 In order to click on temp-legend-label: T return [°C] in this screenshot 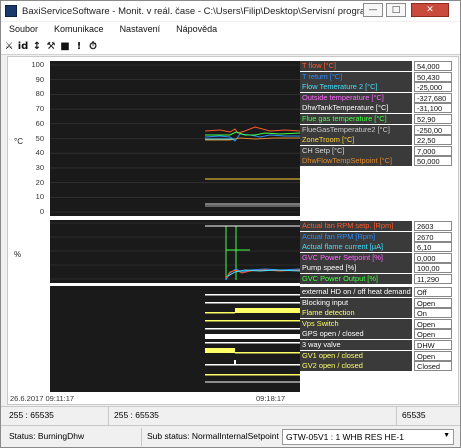, I will do `click(356, 76)`.